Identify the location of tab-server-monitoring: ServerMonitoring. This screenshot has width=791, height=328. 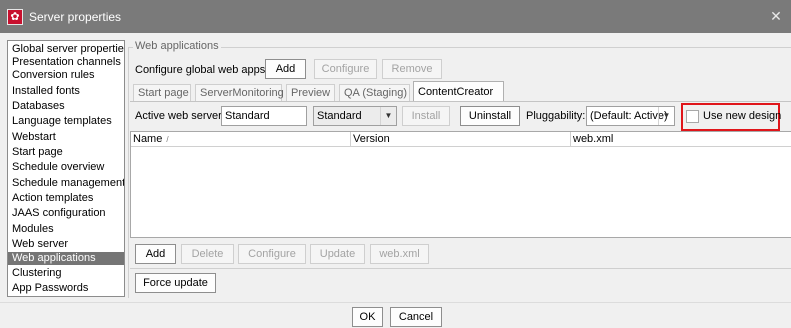
(239, 93).